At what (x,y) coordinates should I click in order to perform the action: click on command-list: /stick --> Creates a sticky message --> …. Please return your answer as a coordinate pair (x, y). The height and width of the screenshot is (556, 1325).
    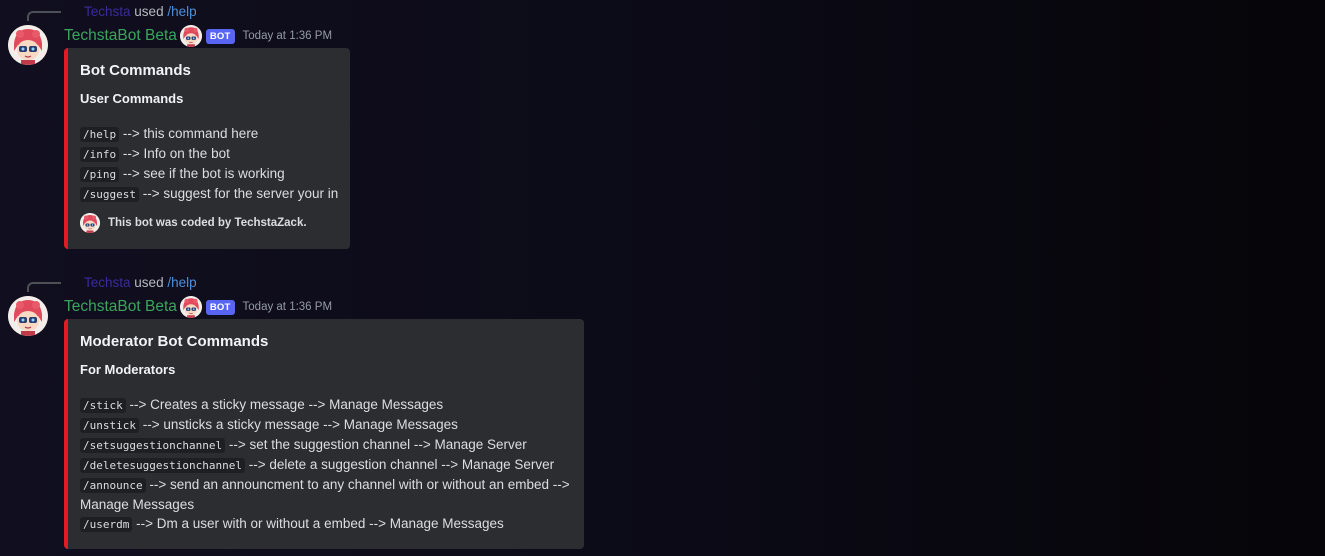
    Looking at the image, I should click on (325, 464).